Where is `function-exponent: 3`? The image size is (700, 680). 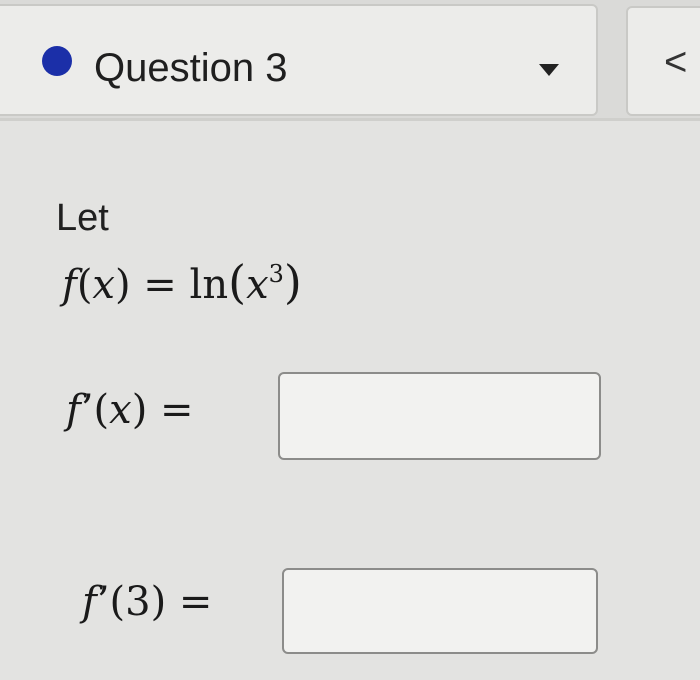 function-exponent: 3 is located at coordinates (276, 274).